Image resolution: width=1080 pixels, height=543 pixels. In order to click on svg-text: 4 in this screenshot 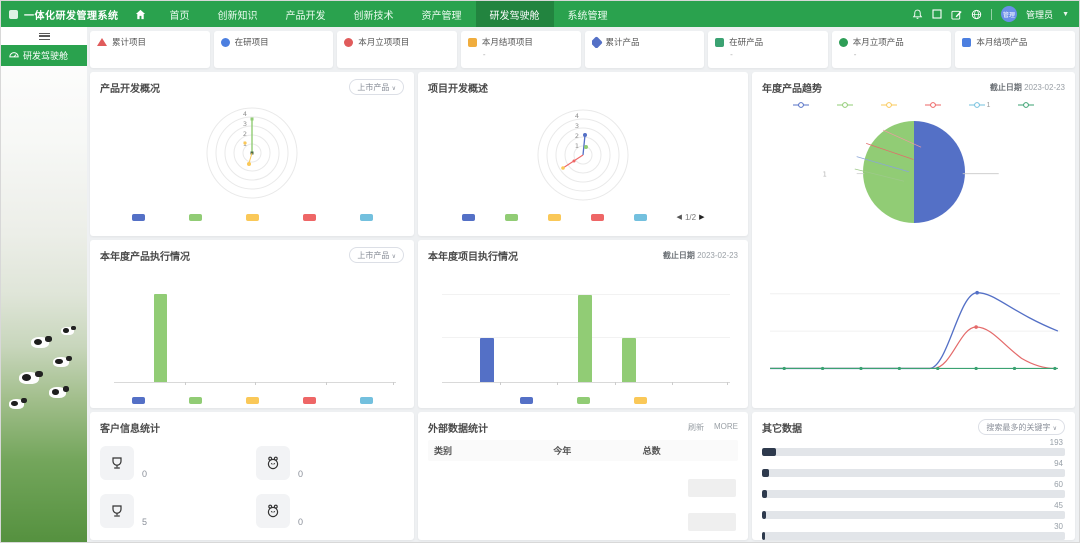, I will do `click(245, 114)`.